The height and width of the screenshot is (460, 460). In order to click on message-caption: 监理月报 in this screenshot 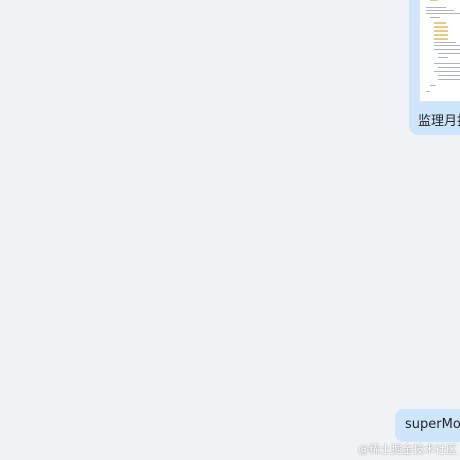, I will do `click(439, 121)`.